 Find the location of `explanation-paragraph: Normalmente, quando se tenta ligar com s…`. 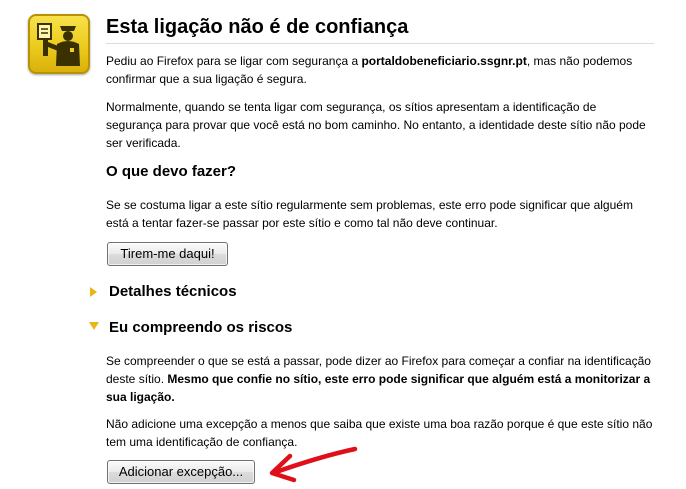

explanation-paragraph: Normalmente, quando se tenta ligar com s… is located at coordinates (376, 125).